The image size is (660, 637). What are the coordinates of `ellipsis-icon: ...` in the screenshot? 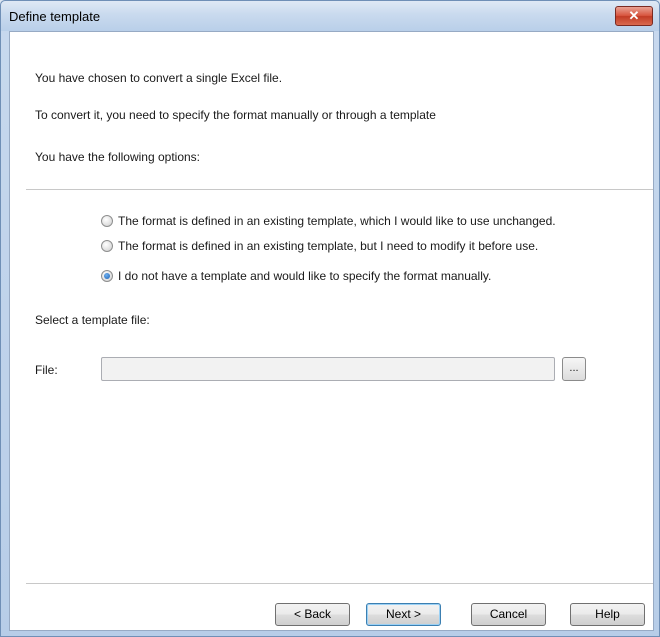 It's located at (574, 368).